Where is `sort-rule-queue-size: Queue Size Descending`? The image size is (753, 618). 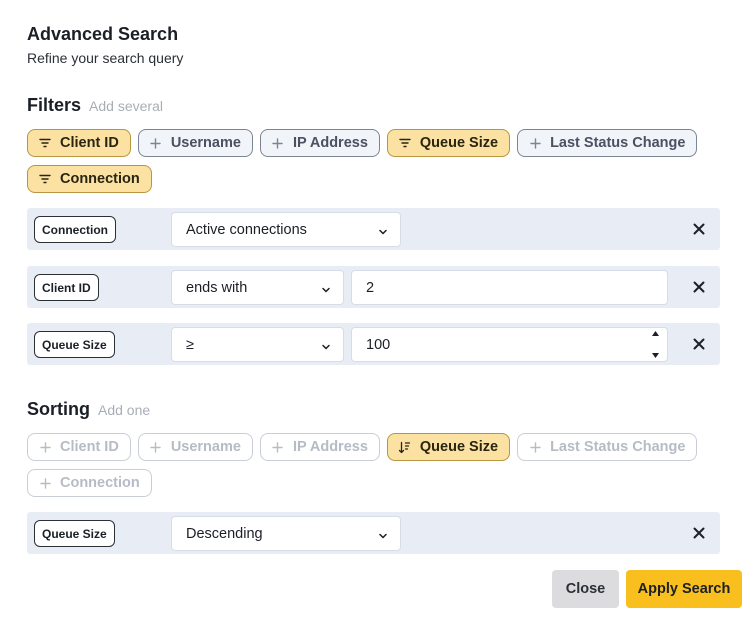
sort-rule-queue-size: Queue Size Descending is located at coordinates (373, 533).